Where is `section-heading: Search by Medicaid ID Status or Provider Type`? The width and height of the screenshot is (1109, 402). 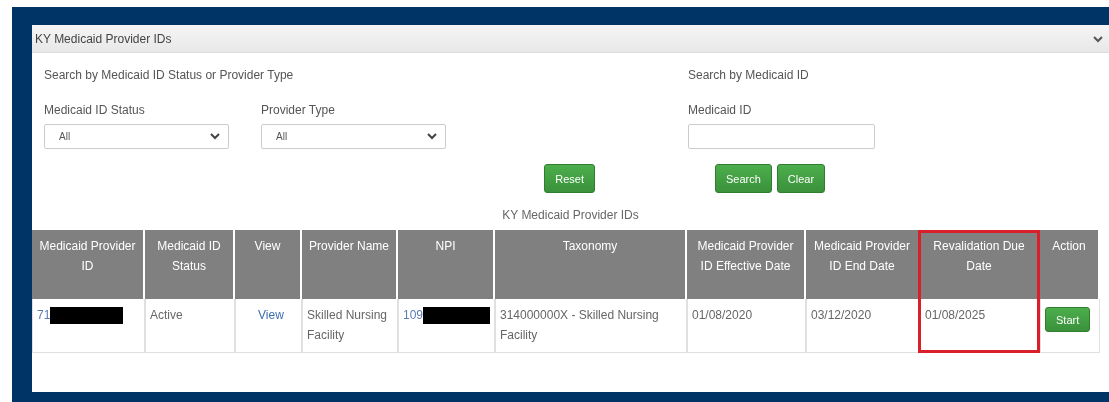 section-heading: Search by Medicaid ID Status or Provider Type is located at coordinates (169, 76).